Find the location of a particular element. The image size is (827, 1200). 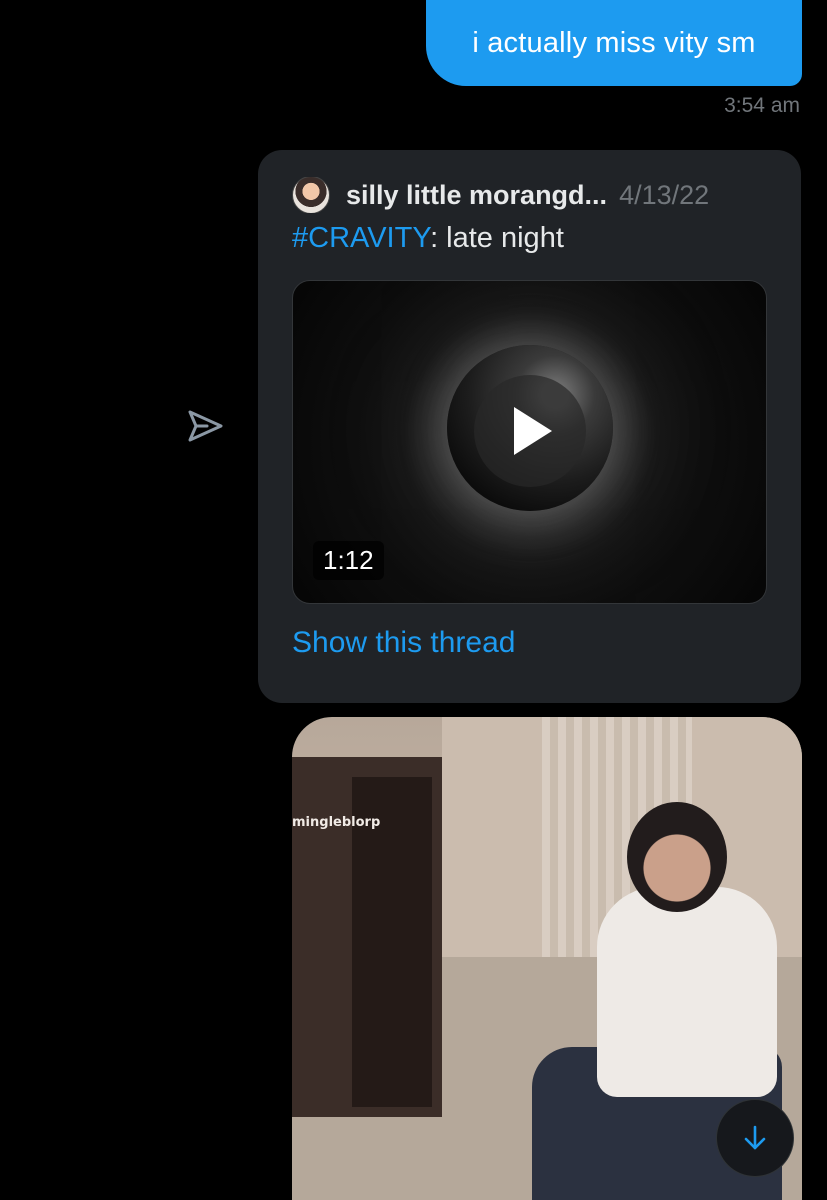

gif-person-shirt is located at coordinates (687, 992).